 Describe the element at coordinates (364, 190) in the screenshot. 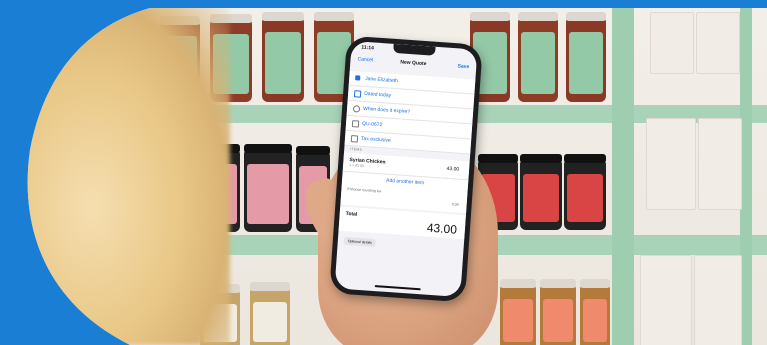

I see `rounding-label: Enhance rounding tax` at that location.